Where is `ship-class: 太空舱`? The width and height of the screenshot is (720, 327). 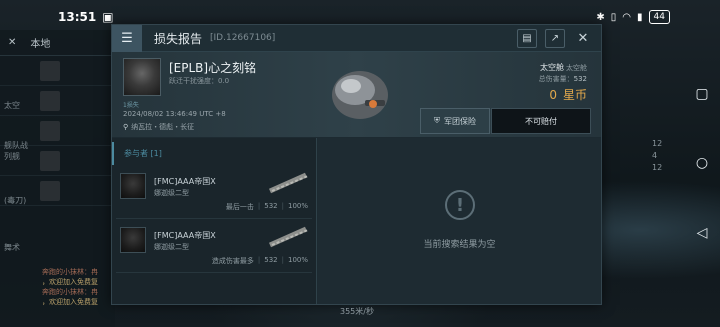 ship-class: 太空舱 is located at coordinates (576, 68).